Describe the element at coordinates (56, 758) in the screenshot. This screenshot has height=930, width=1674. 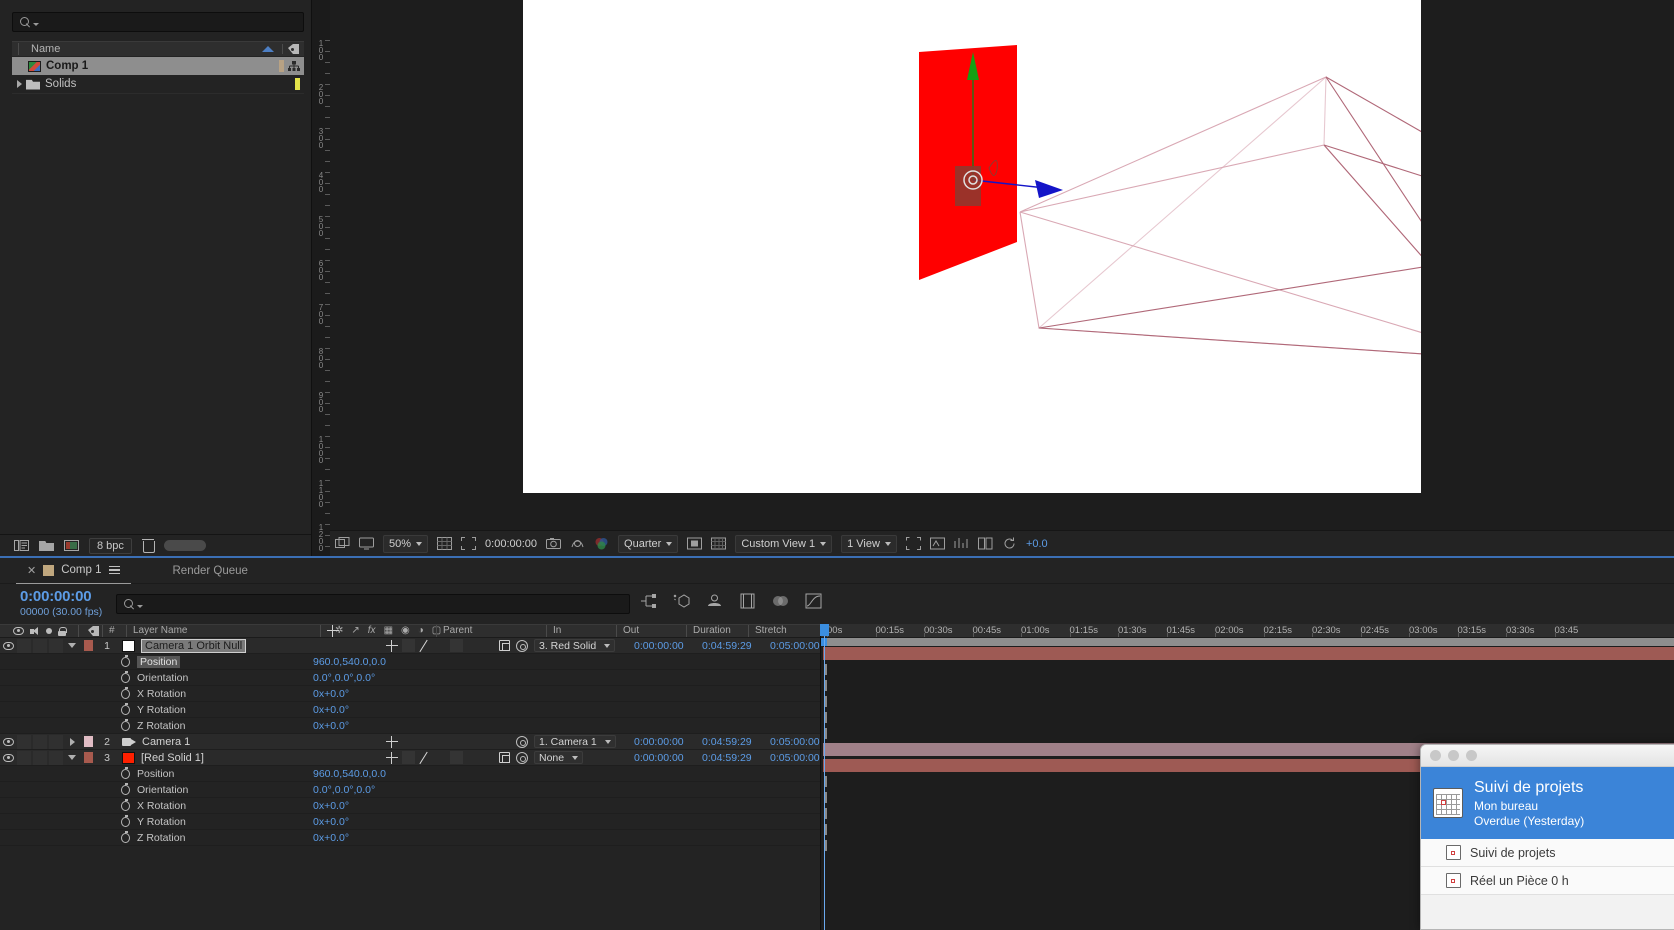
I see `lock-toggle` at that location.